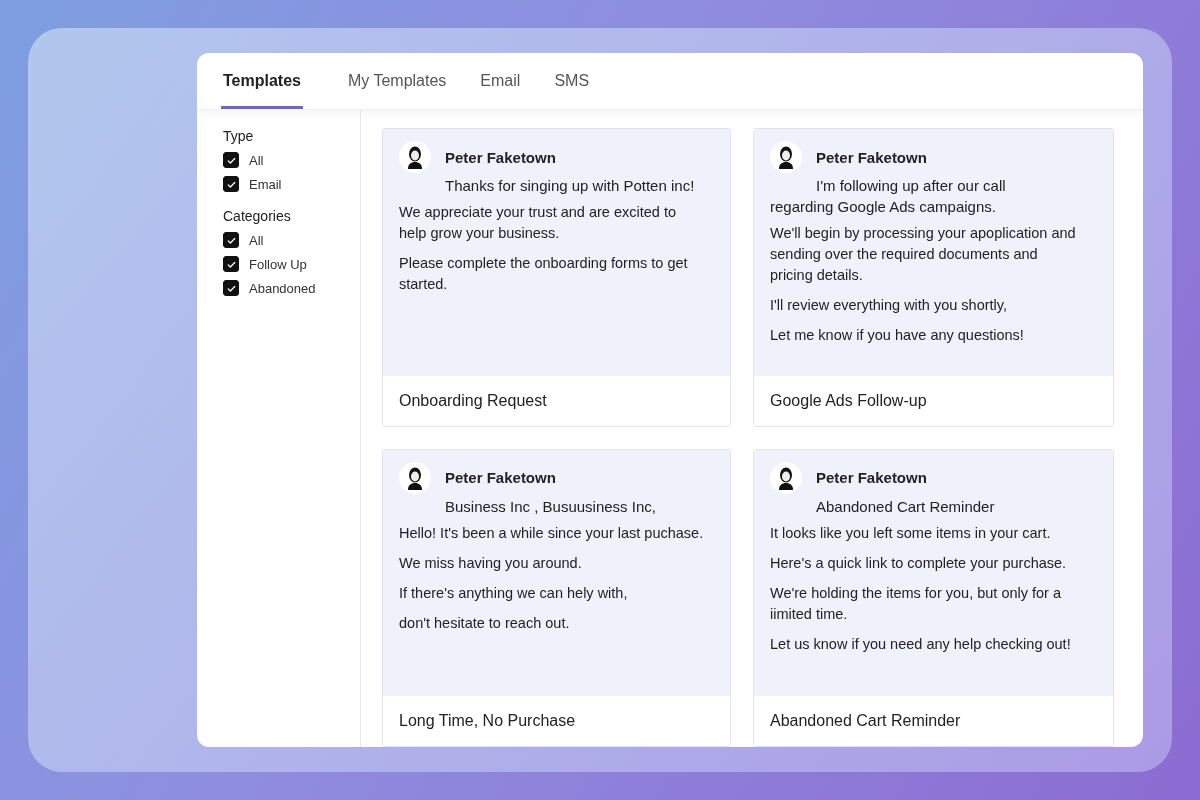 Image resolution: width=1200 pixels, height=800 pixels. What do you see at coordinates (491, 563) in the screenshot?
I see `email-text: We miss having you around.` at bounding box center [491, 563].